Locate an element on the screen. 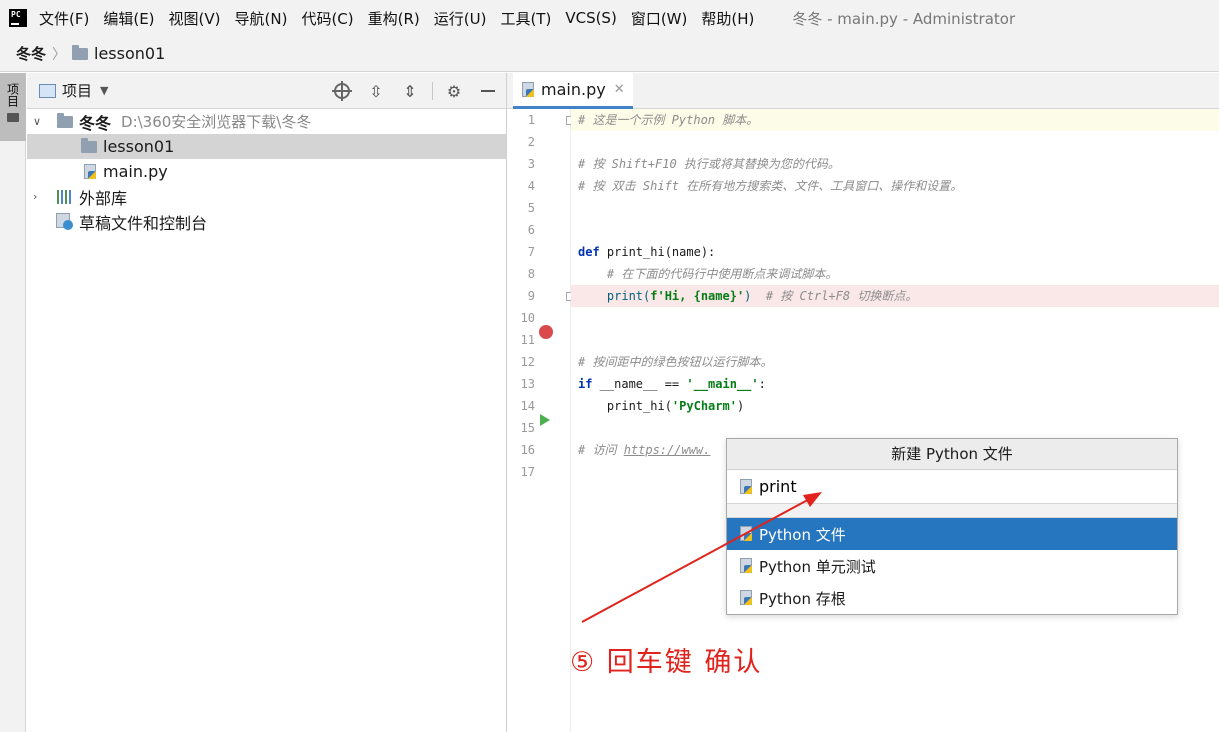  line-number: 1 is located at coordinates (531, 120).